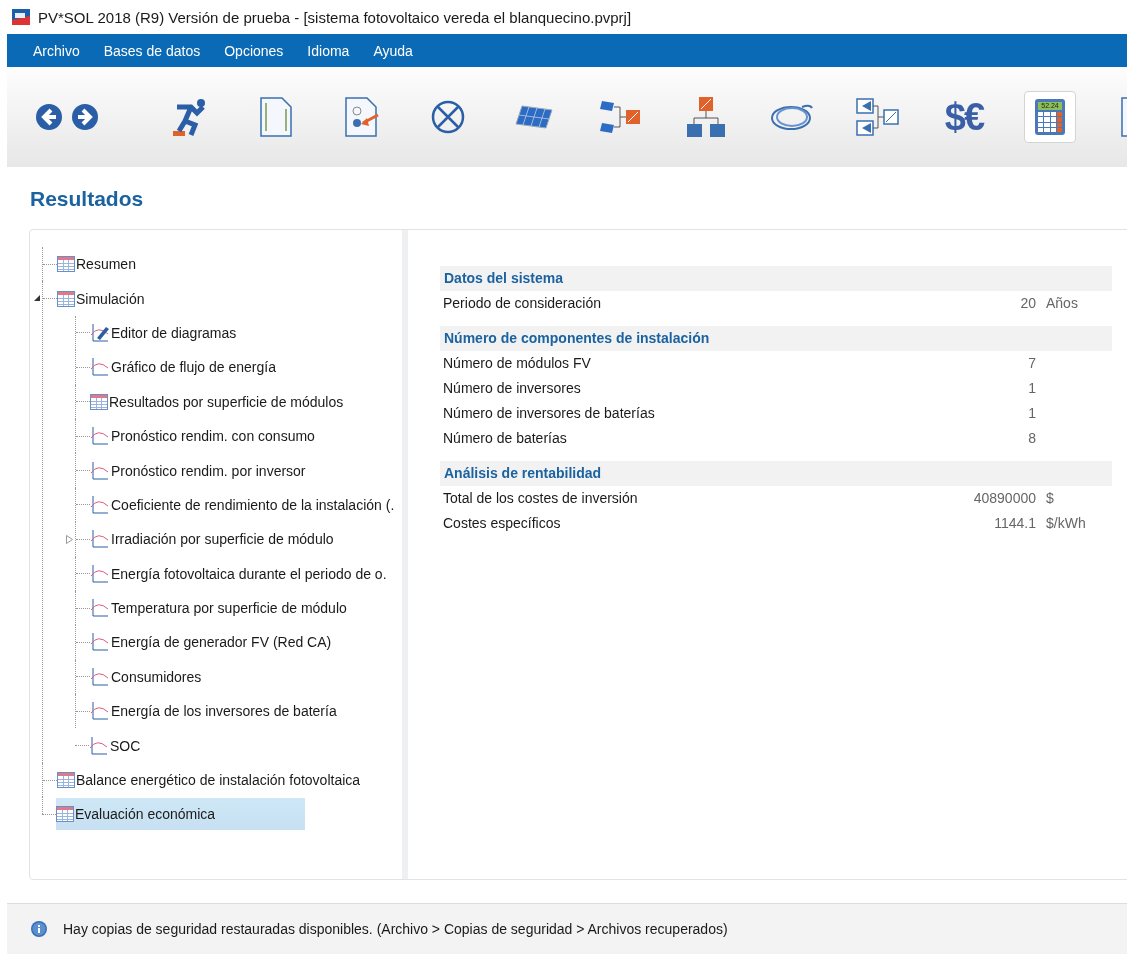  What do you see at coordinates (776, 338) in the screenshot?
I see `section-header: Número de componentes de instalación` at bounding box center [776, 338].